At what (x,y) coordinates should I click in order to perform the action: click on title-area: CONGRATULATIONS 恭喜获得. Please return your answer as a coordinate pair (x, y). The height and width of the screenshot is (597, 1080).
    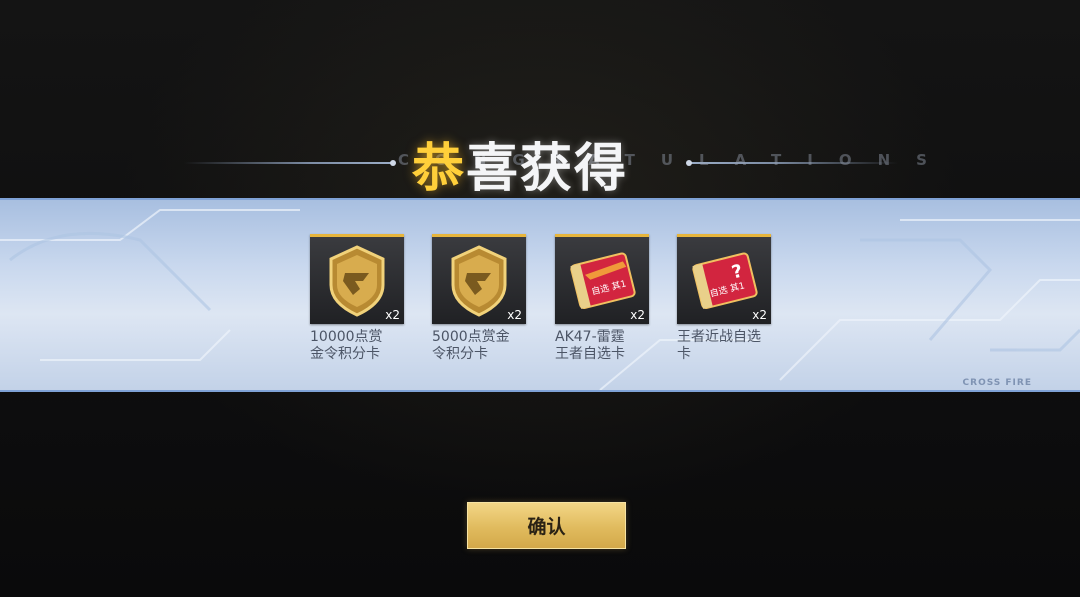
    Looking at the image, I should click on (540, 158).